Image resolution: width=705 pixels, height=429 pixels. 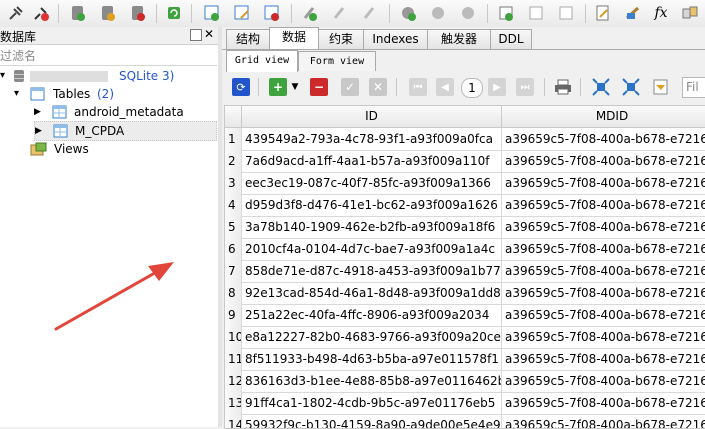 What do you see at coordinates (372, 359) in the screenshot?
I see `cell-id: 8f511933-b498-4d63-b5ba-a97e011578f1` at bounding box center [372, 359].